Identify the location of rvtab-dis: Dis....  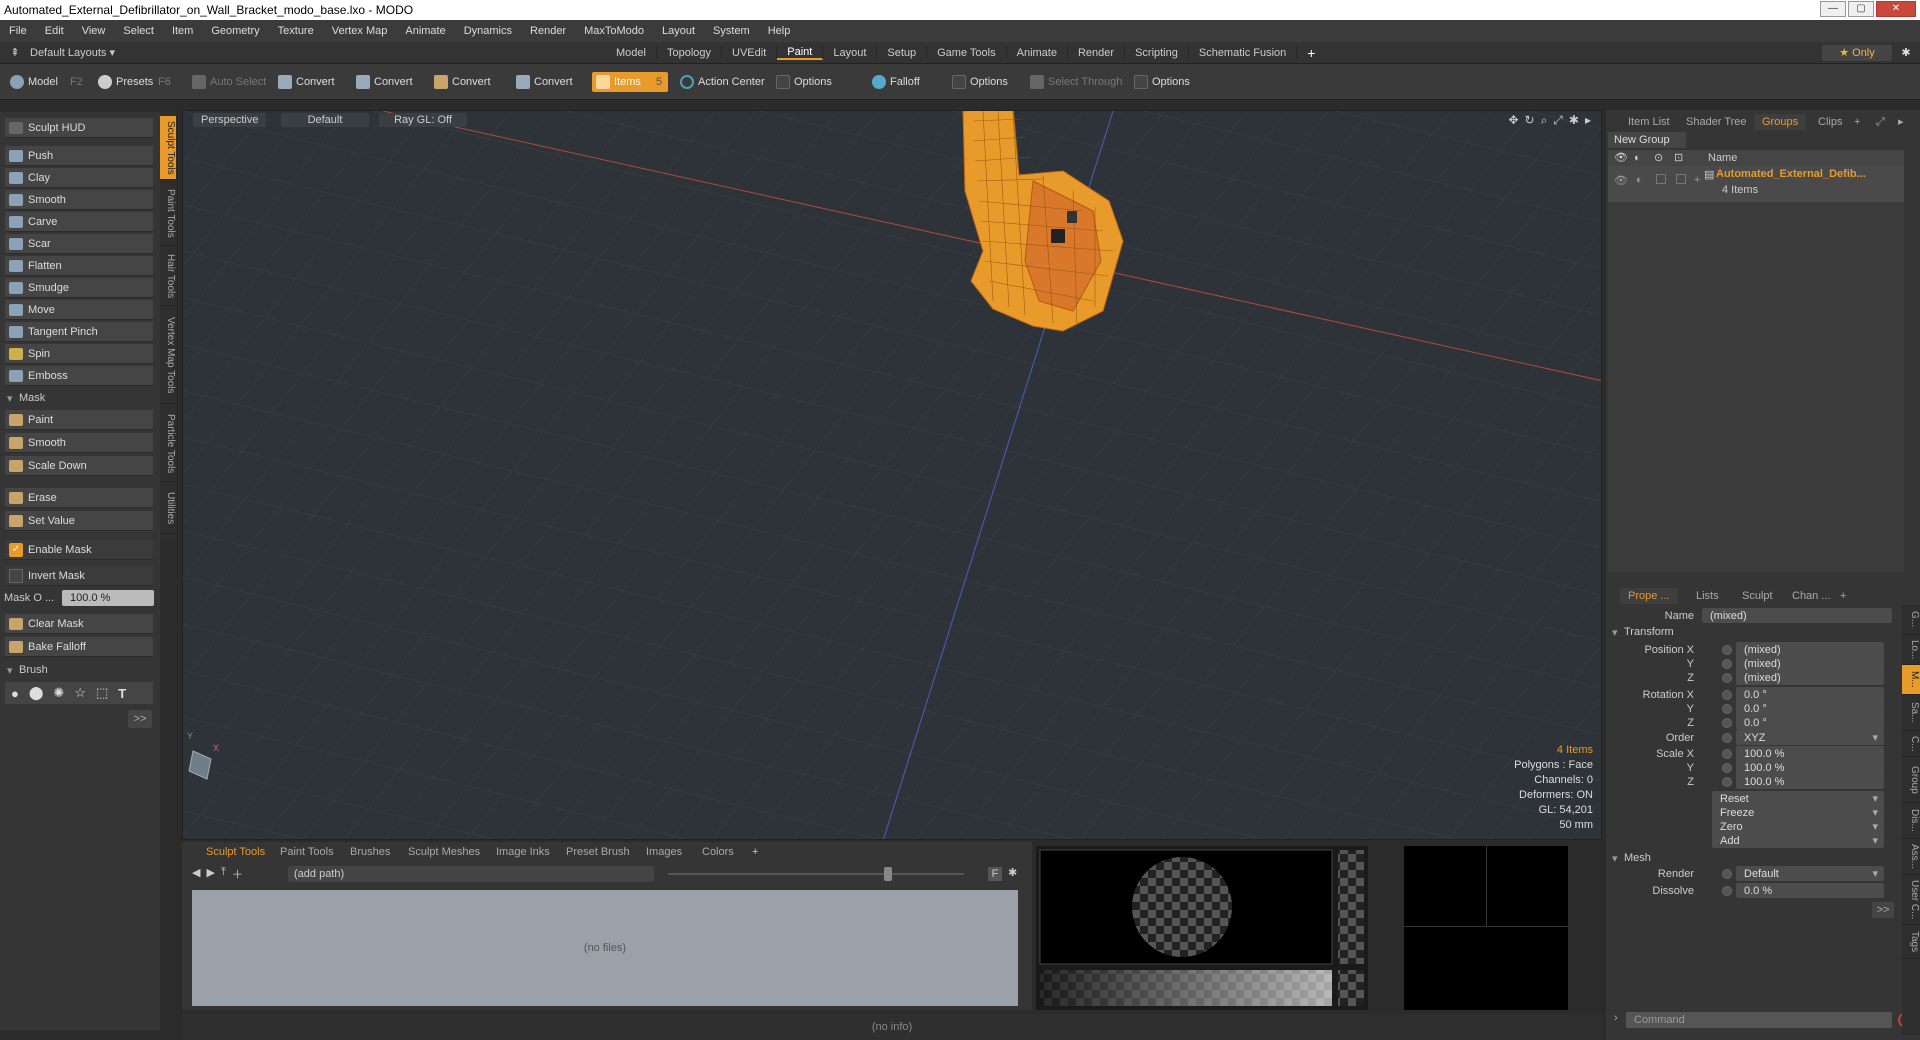
(1911, 821).